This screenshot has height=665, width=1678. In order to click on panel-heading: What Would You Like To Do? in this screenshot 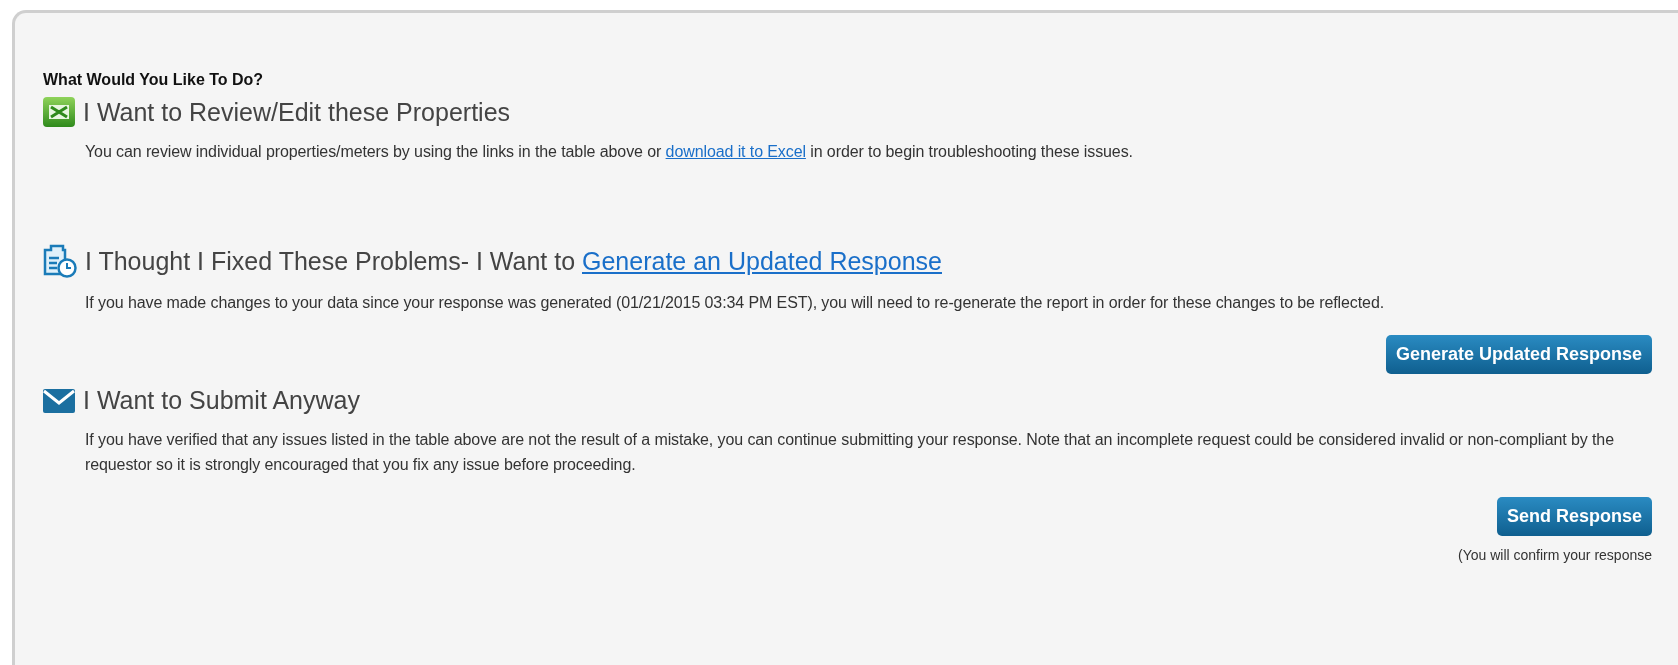, I will do `click(154, 80)`.